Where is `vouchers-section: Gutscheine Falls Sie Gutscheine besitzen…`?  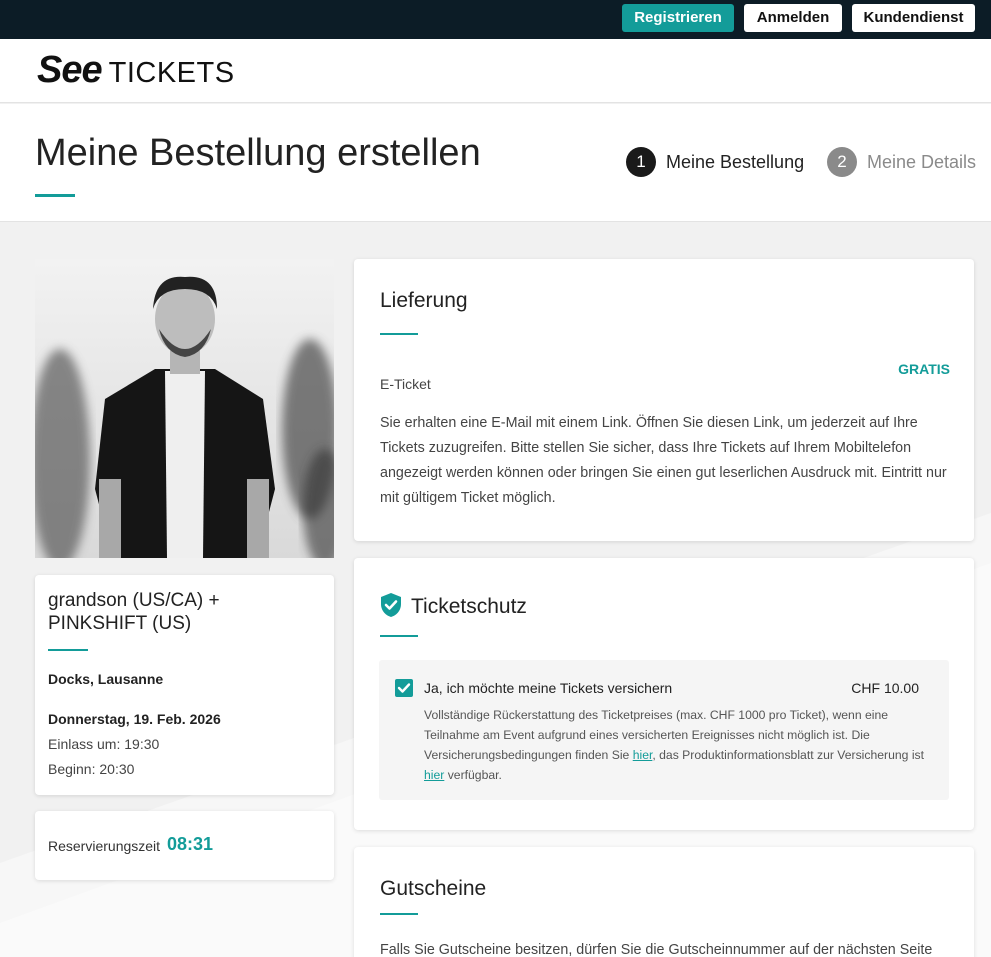 vouchers-section: Gutscheine Falls Sie Gutscheine besitzen… is located at coordinates (664, 902).